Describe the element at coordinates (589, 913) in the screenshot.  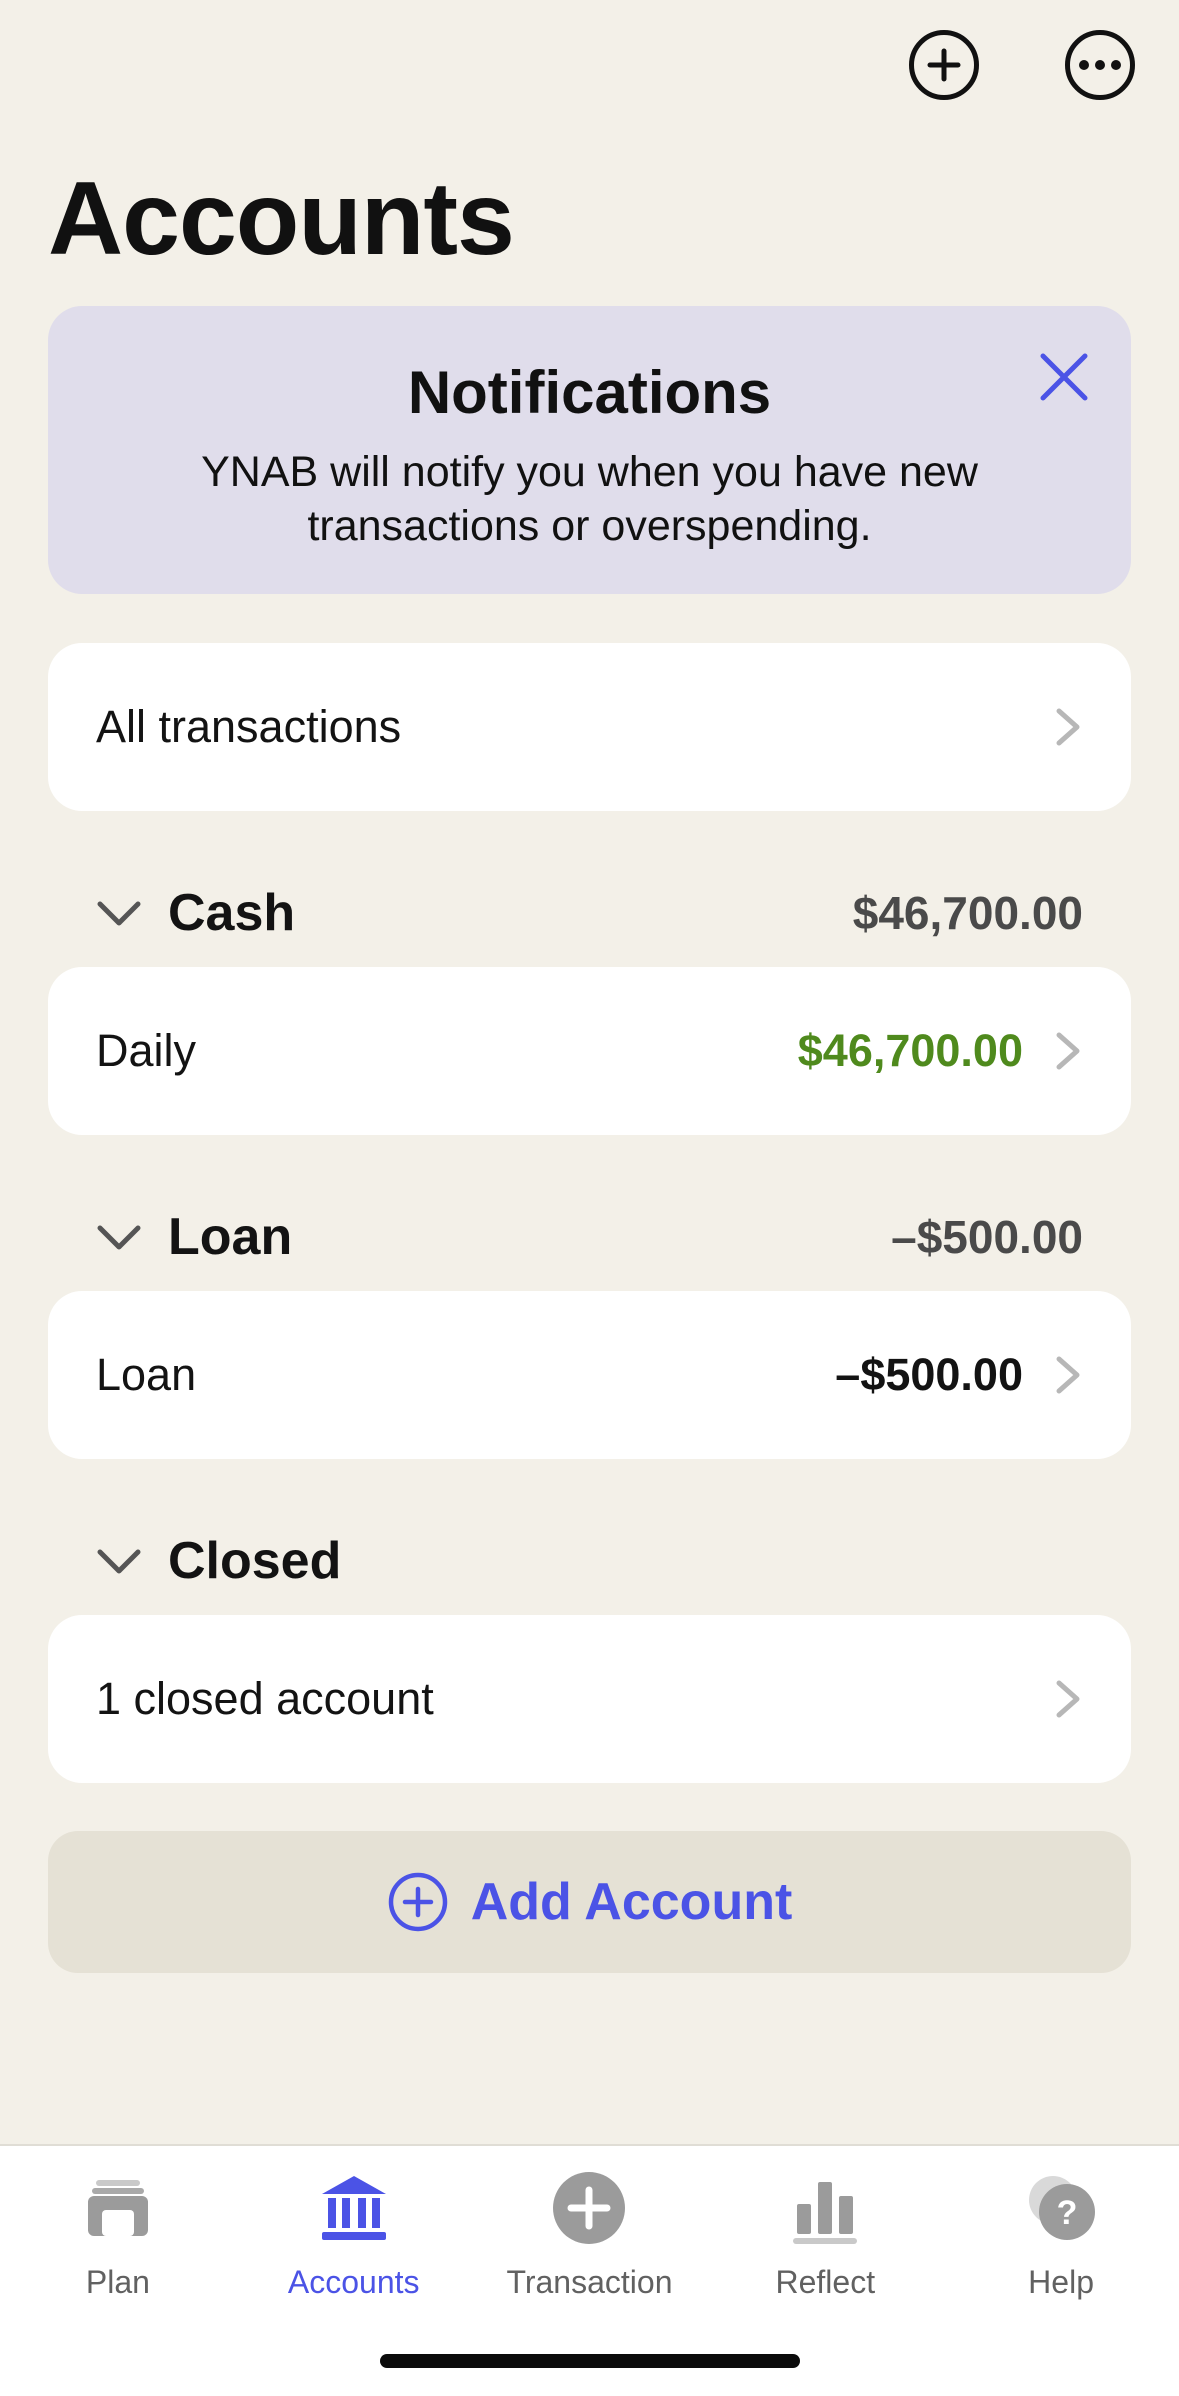
I see `section-header-cash: Cash $46,700.00` at that location.